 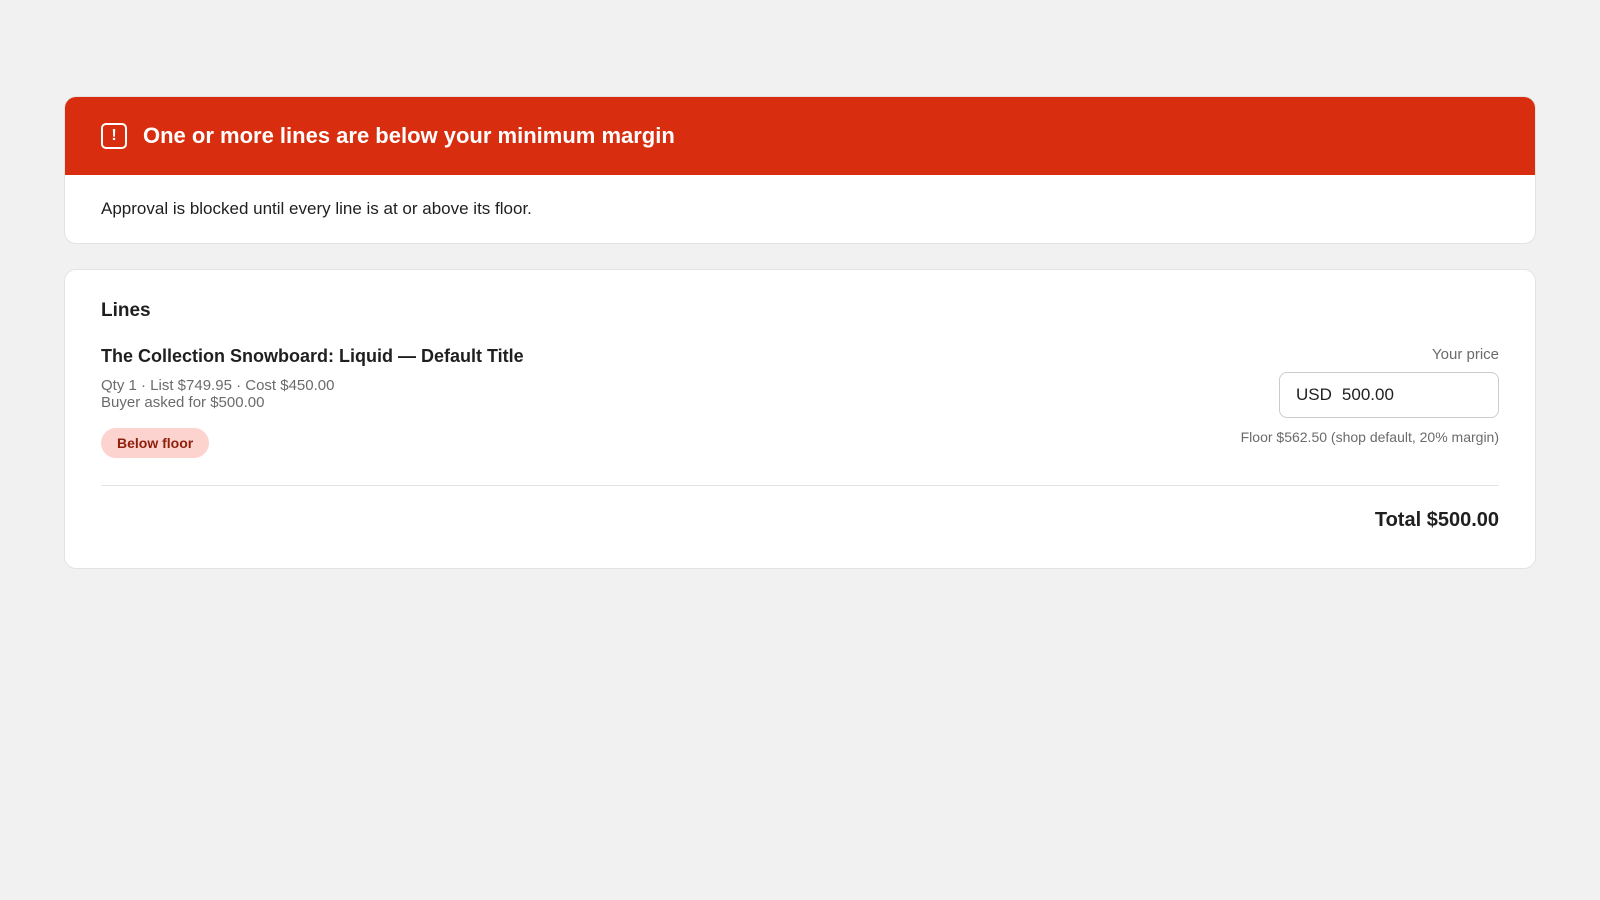 What do you see at coordinates (1411, 395) in the screenshot?
I see `price-input` at bounding box center [1411, 395].